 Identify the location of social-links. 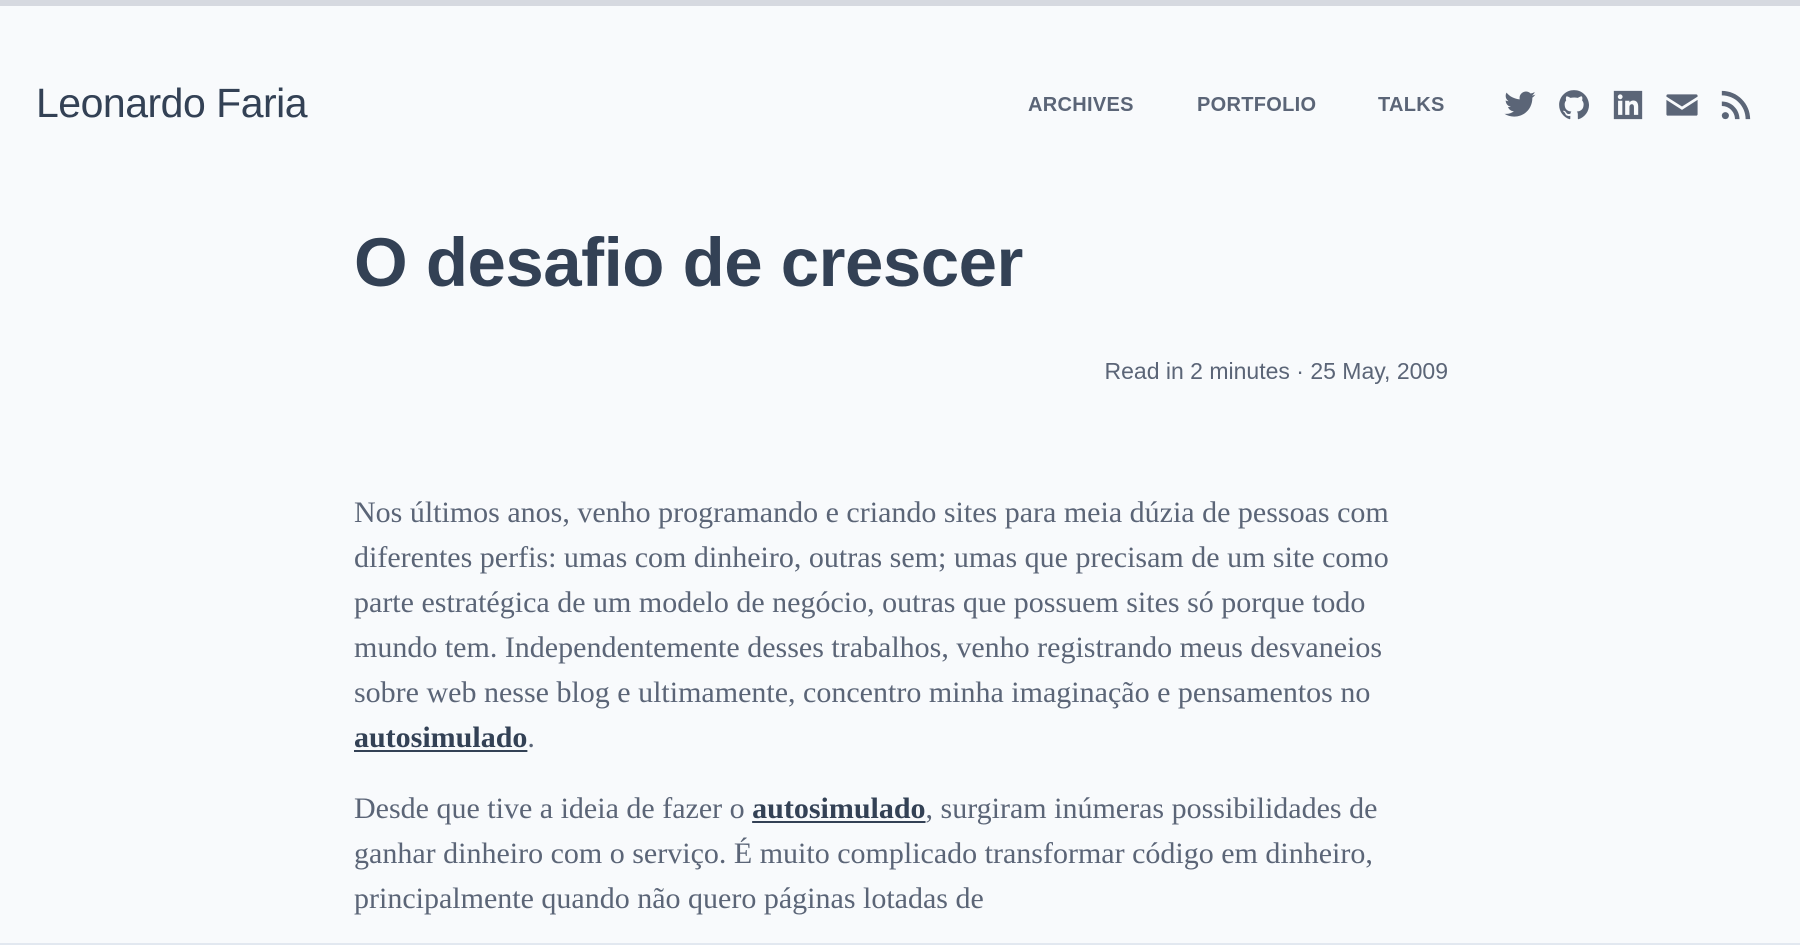
(1633, 106).